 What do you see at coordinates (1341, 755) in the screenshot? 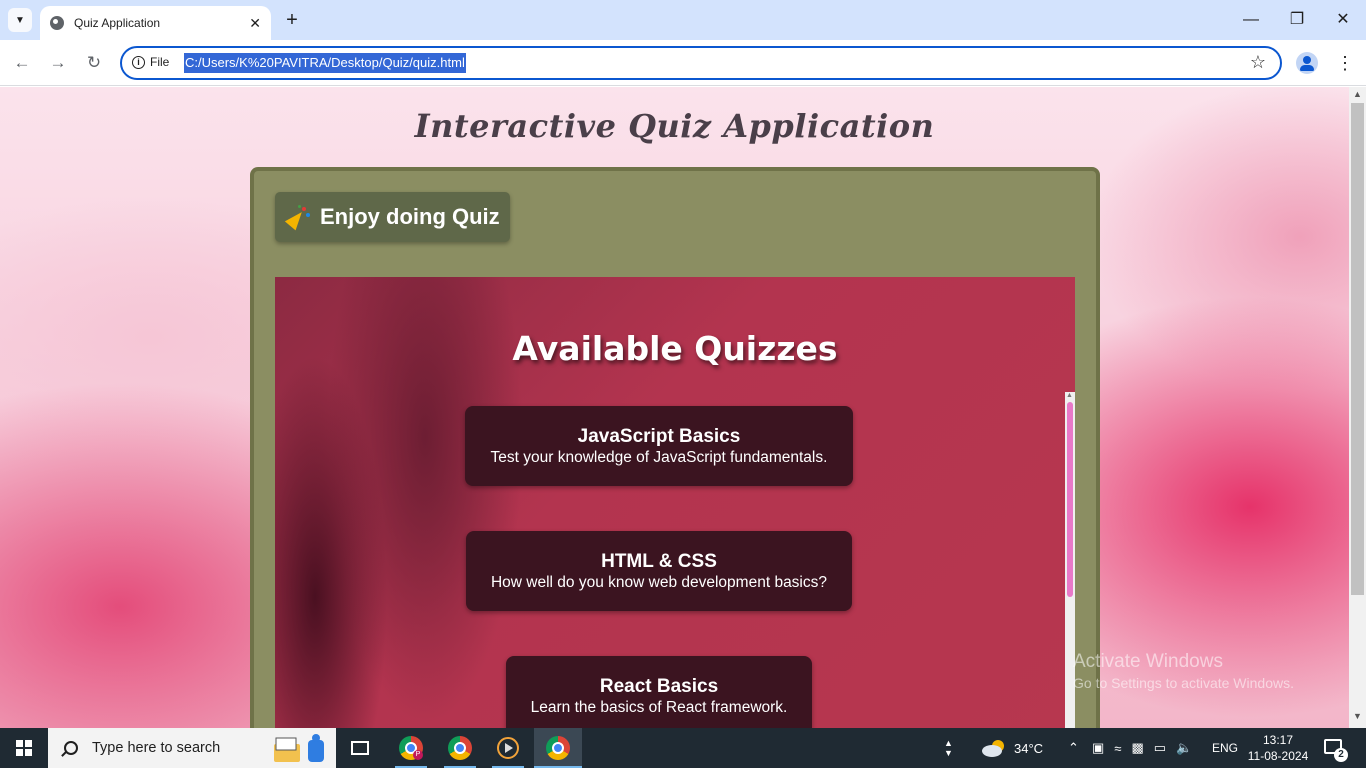
I see `notification-count-badge: 2` at bounding box center [1341, 755].